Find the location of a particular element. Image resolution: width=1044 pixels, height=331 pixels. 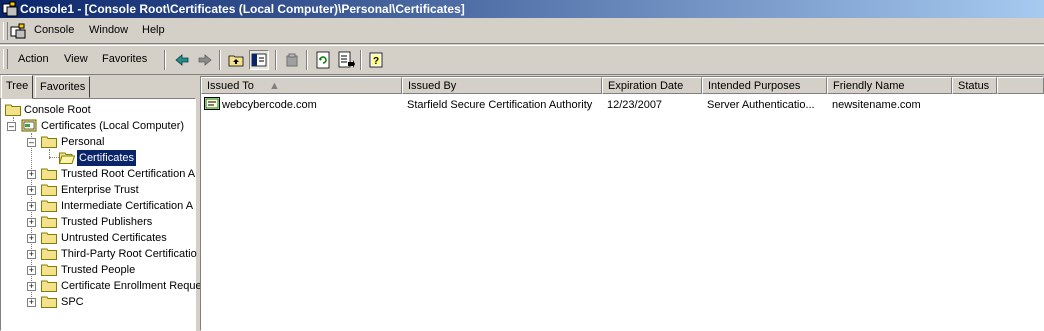

certificate-store-icon is located at coordinates (29, 125).